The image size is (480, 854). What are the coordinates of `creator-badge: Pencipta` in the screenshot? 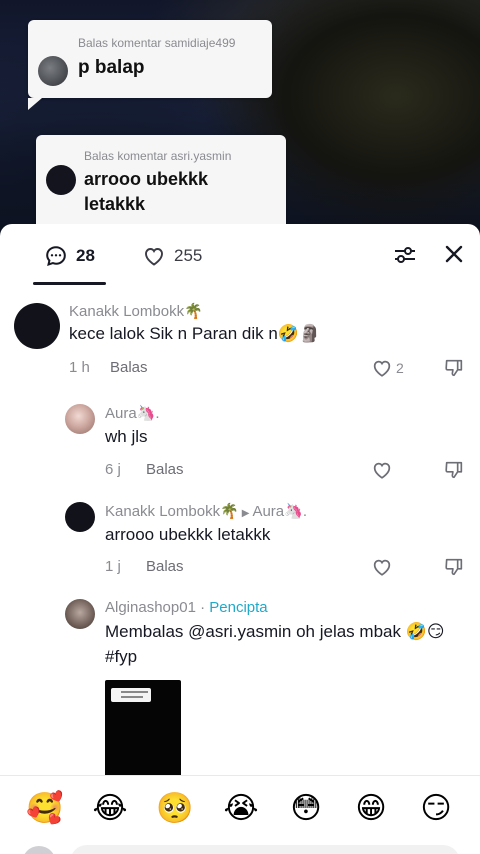 It's located at (238, 607).